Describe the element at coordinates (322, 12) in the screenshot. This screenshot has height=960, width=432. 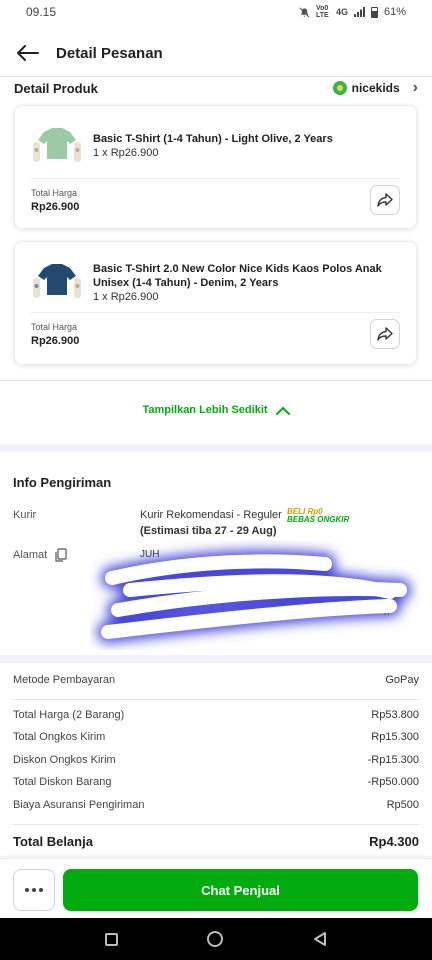
I see `volte-icon: Vo0 LTE` at that location.